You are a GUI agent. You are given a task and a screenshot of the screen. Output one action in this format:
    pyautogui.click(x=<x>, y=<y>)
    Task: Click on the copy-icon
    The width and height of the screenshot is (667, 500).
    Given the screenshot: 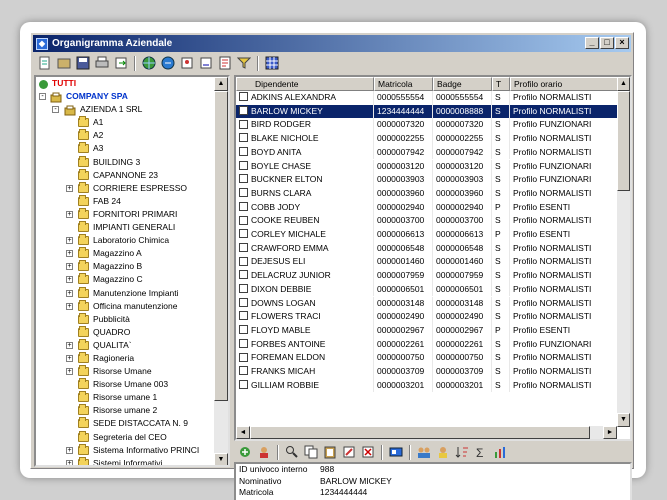 What is the action you would take?
    pyautogui.click(x=311, y=452)
    